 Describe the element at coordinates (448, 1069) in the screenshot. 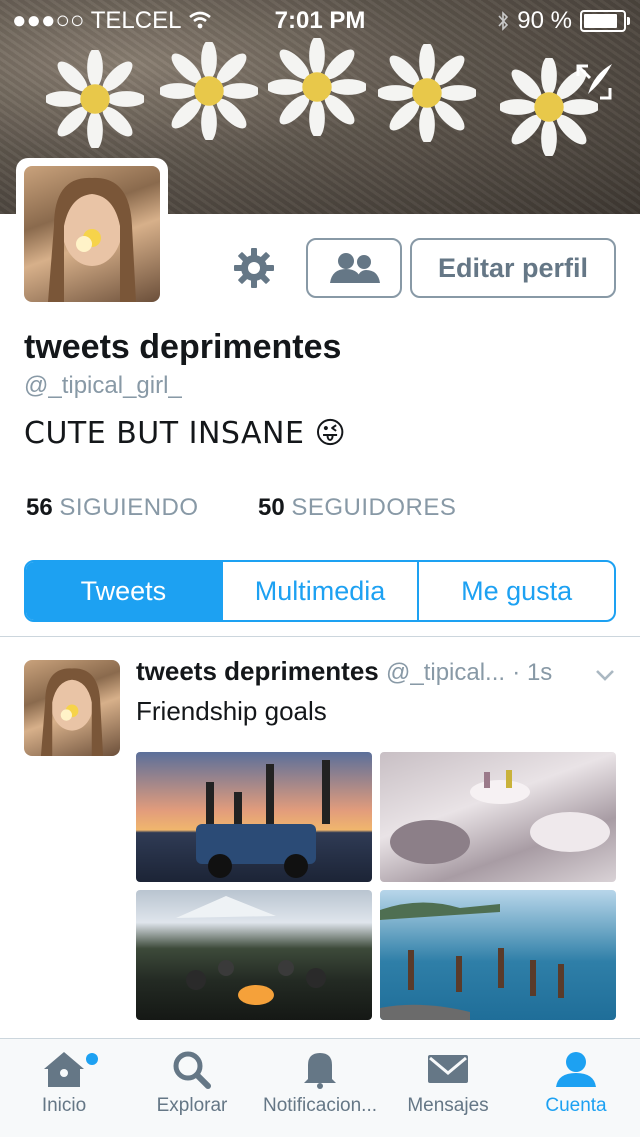

I see `envelope-icon` at that location.